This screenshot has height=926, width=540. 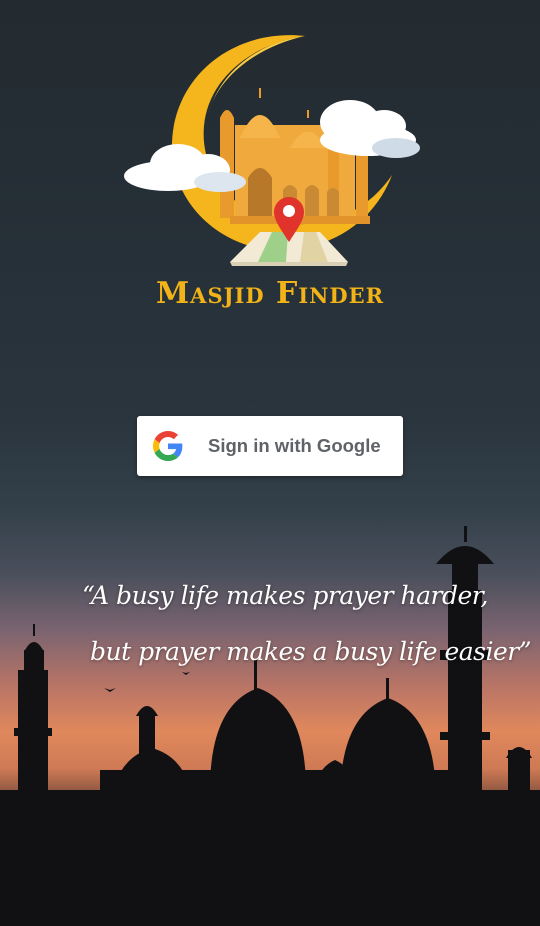 I want to click on google-signin-button: Sign in with Google, so click(x=270, y=446).